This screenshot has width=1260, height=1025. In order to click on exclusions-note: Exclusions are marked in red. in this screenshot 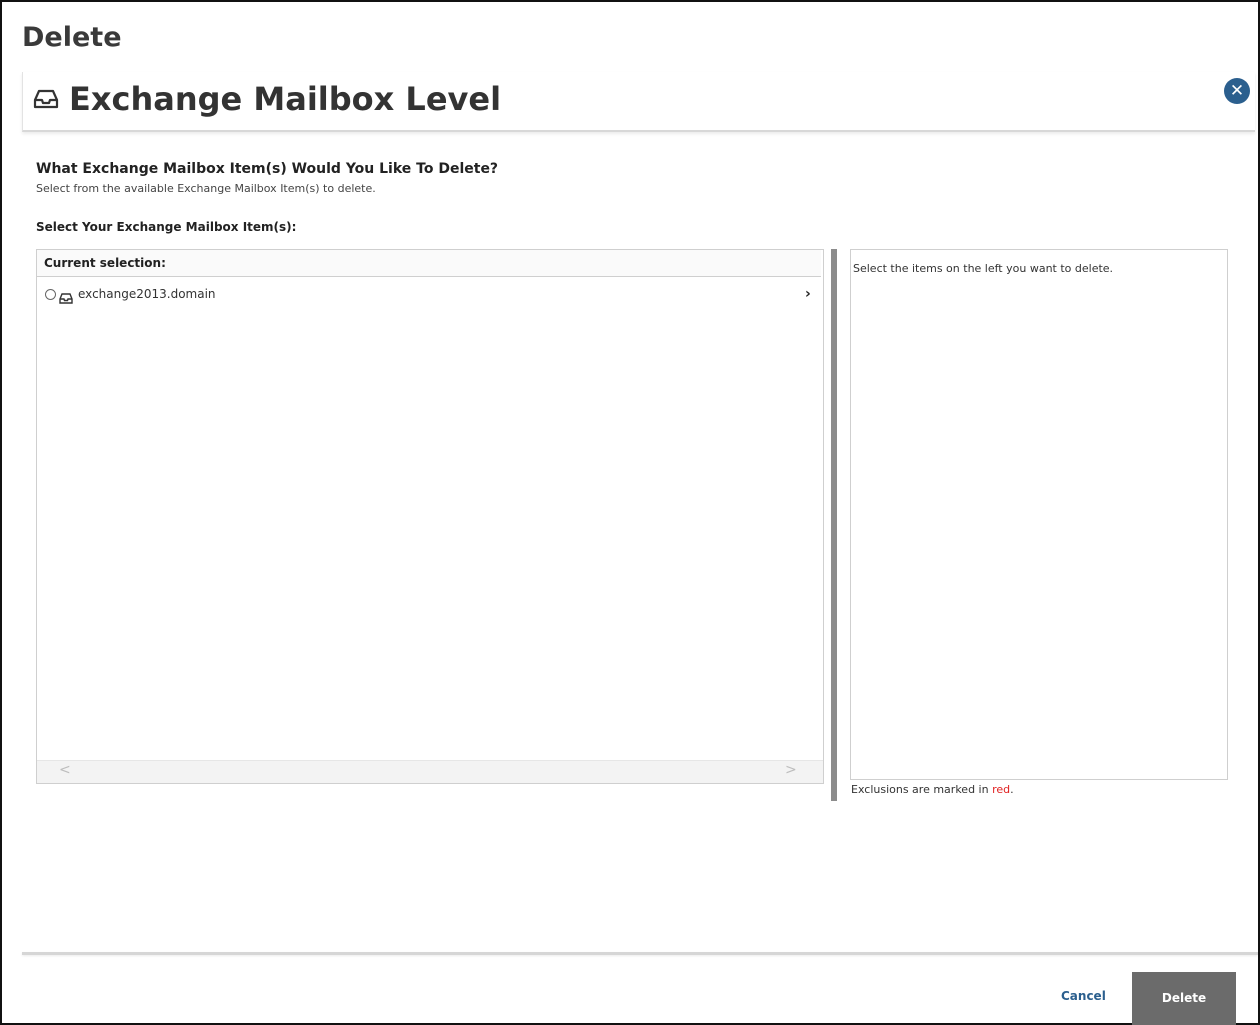, I will do `click(932, 789)`.